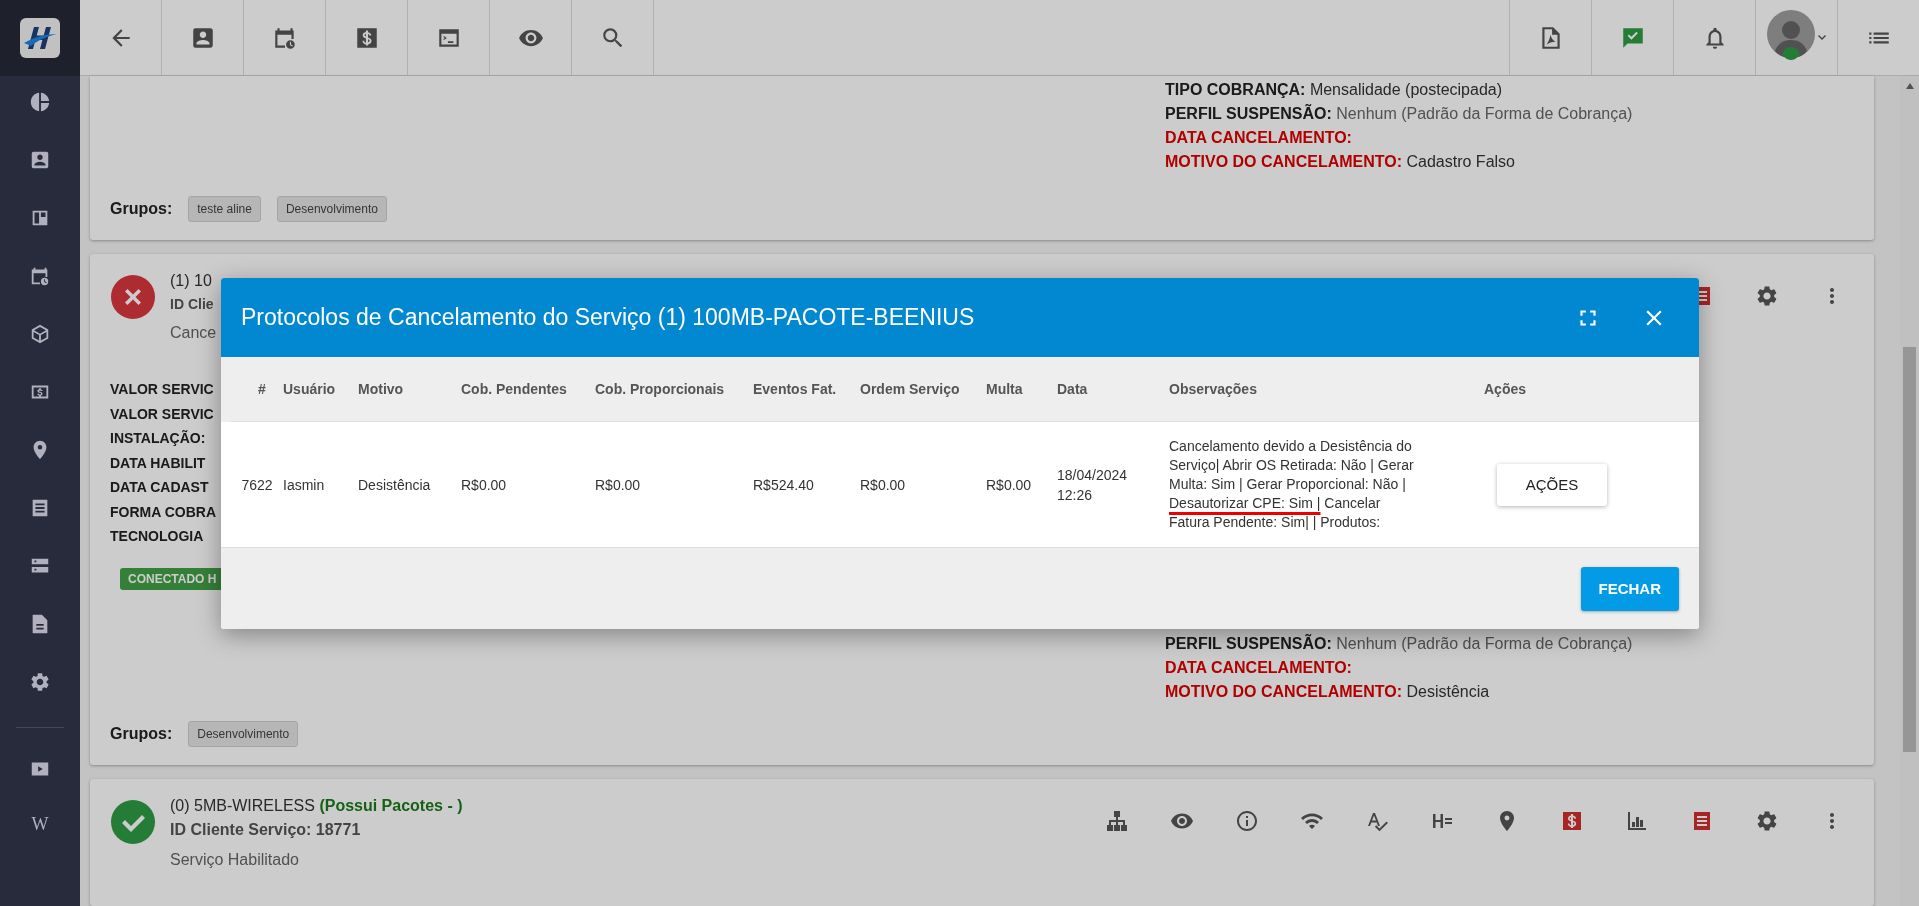 The image size is (1919, 906). I want to click on field-label: INSTALAÇÃO:, so click(158, 438).